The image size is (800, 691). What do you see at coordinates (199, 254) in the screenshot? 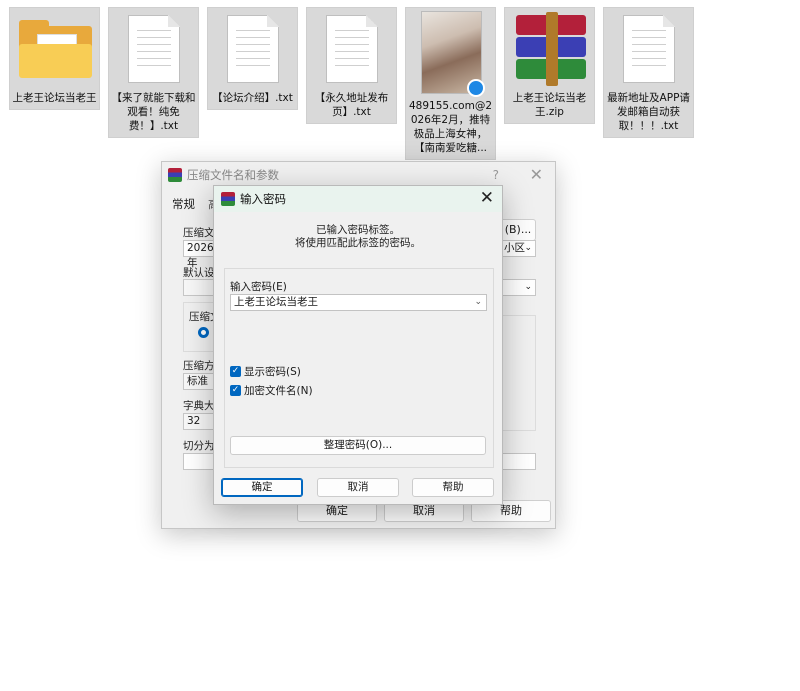
I see `archive-name-field: 2026年` at bounding box center [199, 254].